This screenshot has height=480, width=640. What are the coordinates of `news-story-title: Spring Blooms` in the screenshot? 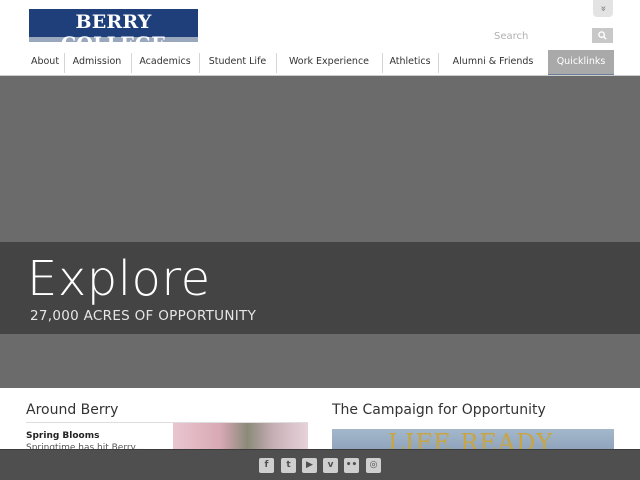 It's located at (62, 436).